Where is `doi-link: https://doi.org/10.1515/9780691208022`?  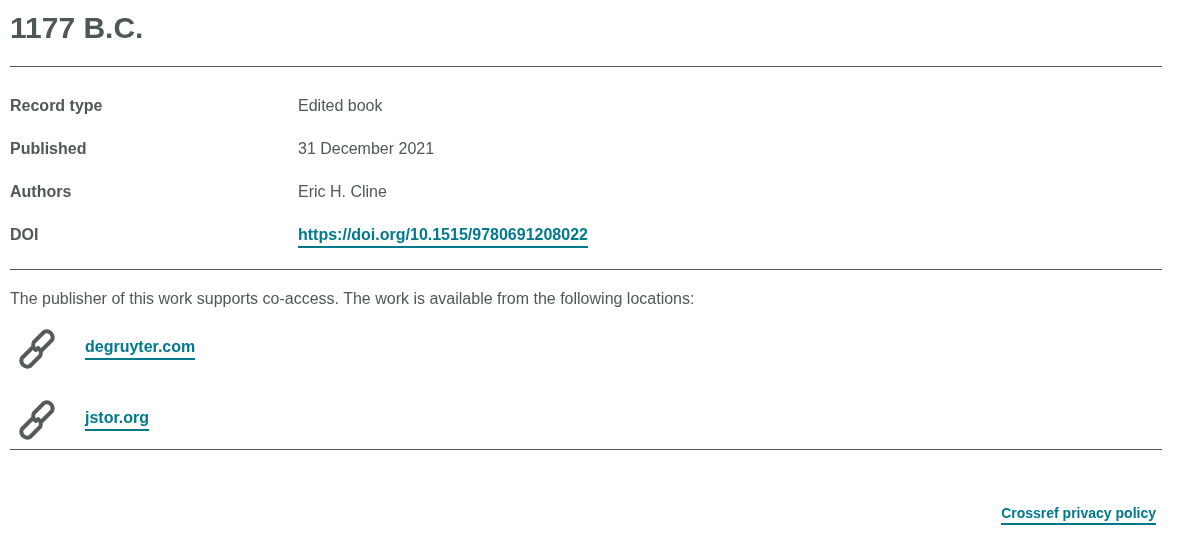
doi-link: https://doi.org/10.1515/9780691208022 is located at coordinates (443, 237).